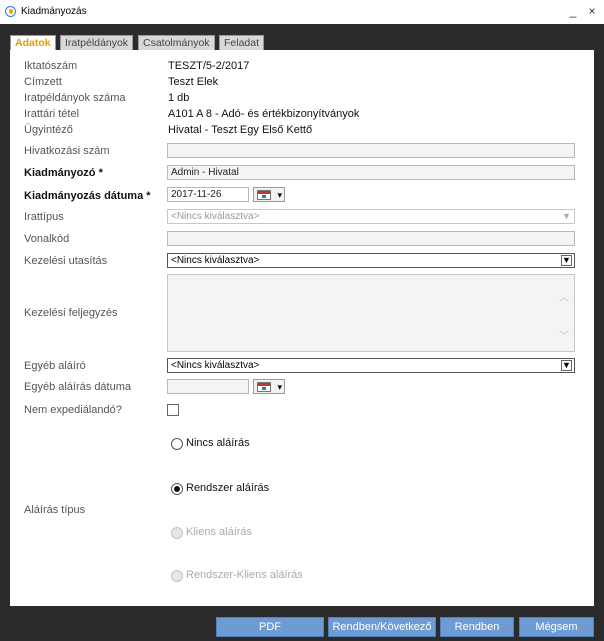 This screenshot has height=641, width=604. What do you see at coordinates (43, 82) in the screenshot?
I see `label-cimzett: Címzett` at bounding box center [43, 82].